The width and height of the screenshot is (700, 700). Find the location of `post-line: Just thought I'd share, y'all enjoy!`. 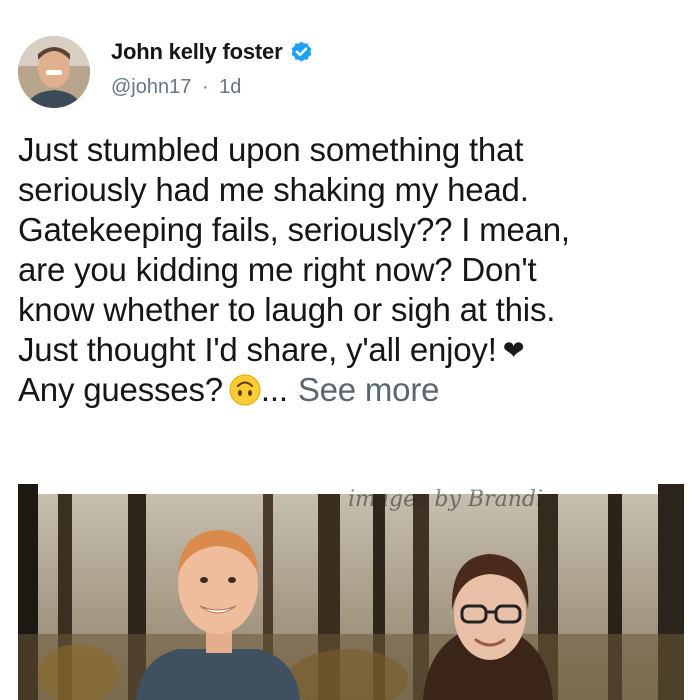

post-line: Just thought I'd share, y'all enjoy! is located at coordinates (257, 349).